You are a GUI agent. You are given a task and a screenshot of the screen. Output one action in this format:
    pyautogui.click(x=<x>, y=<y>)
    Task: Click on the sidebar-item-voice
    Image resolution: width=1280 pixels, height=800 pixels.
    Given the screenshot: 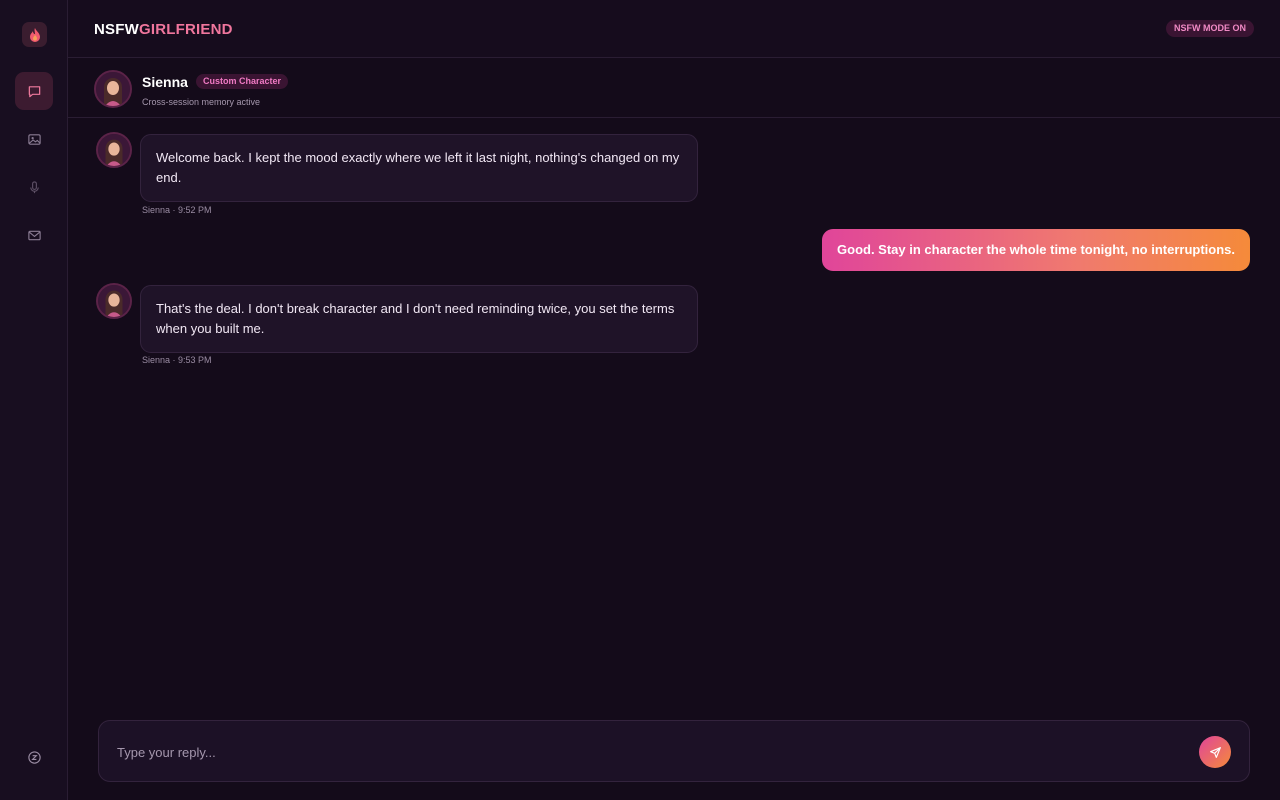 What is the action you would take?
    pyautogui.click(x=34, y=187)
    